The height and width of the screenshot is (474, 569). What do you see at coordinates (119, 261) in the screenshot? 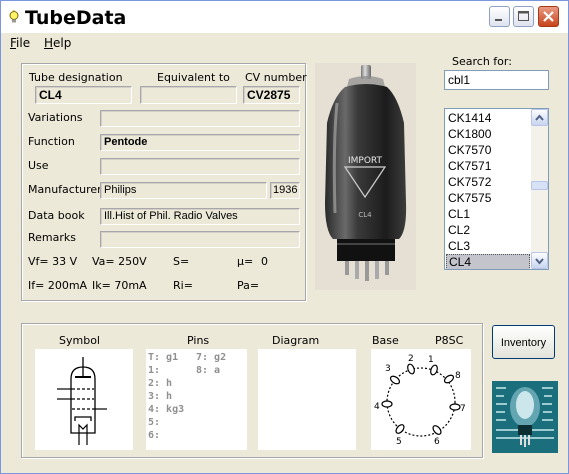
I see `va-value: Va= 250V` at bounding box center [119, 261].